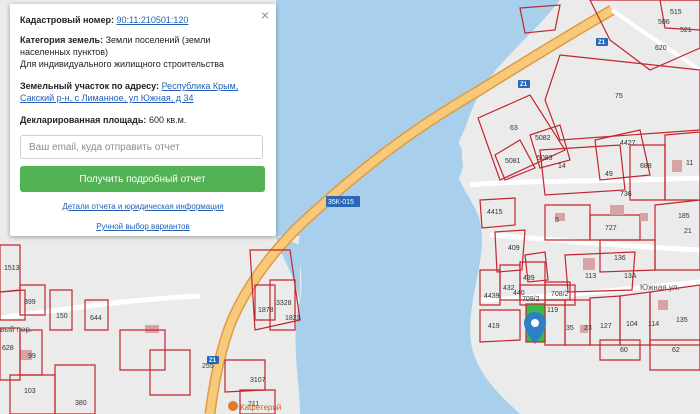 This screenshot has height=414, width=700. What do you see at coordinates (557, 220) in the screenshot?
I see `svg-text: 5` at bounding box center [557, 220].